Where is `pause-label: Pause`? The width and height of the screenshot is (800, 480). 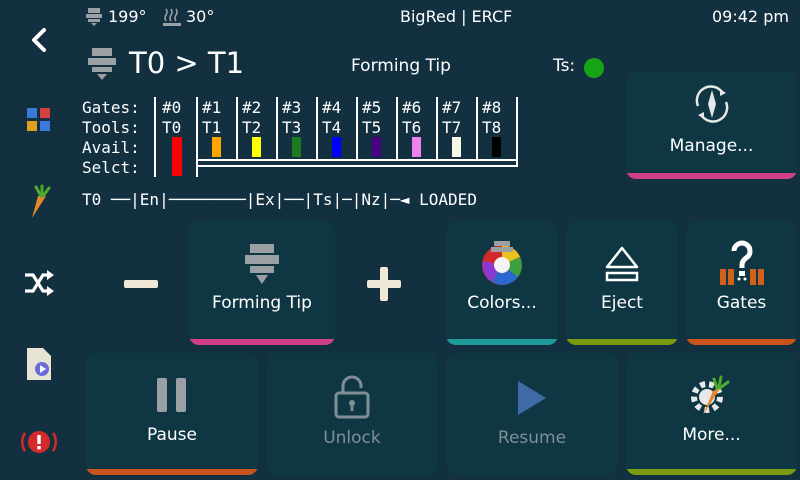 pause-label: Pause is located at coordinates (172, 435).